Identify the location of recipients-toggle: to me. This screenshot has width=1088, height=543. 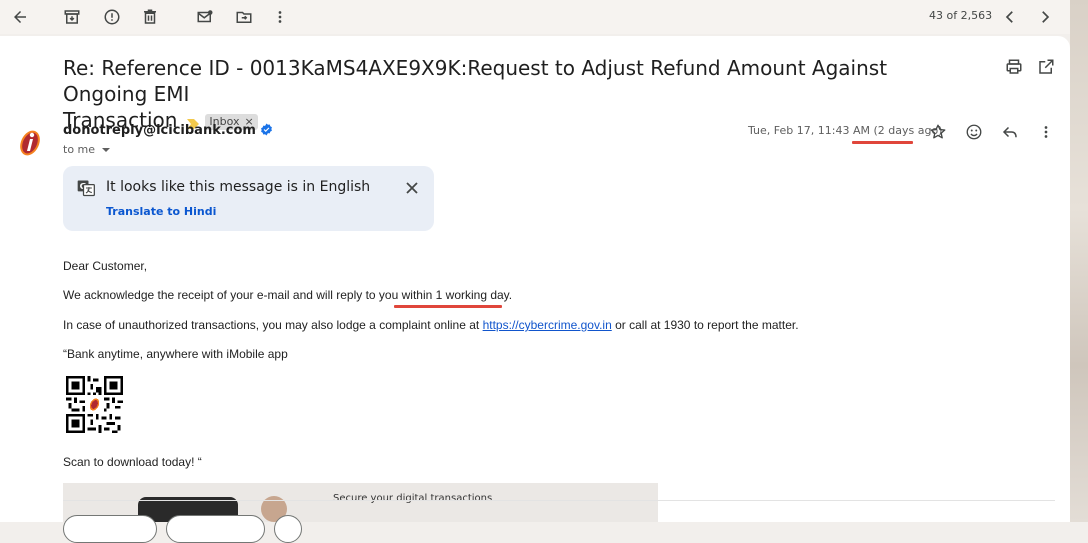
(86, 149).